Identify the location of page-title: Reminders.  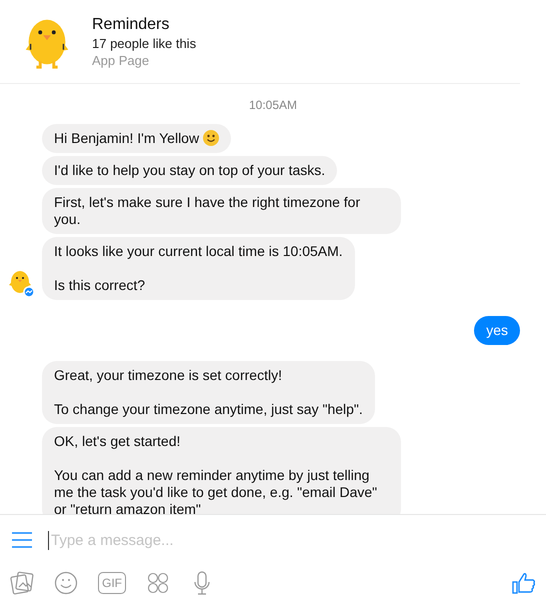
(131, 25).